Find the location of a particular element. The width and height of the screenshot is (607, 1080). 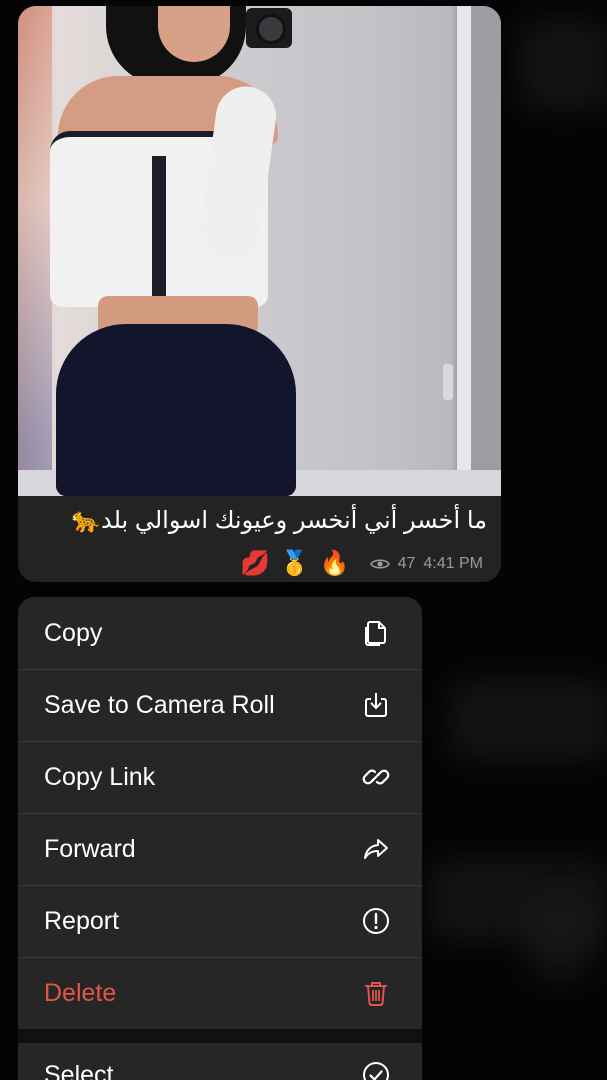

menu-item-label: Delete is located at coordinates (80, 992).